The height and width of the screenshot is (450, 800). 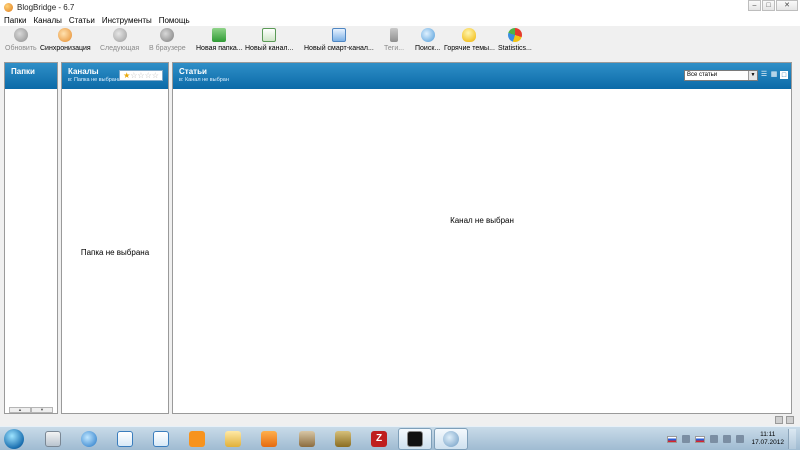 I want to click on keyboard-flag-icon, so click(x=700, y=439).